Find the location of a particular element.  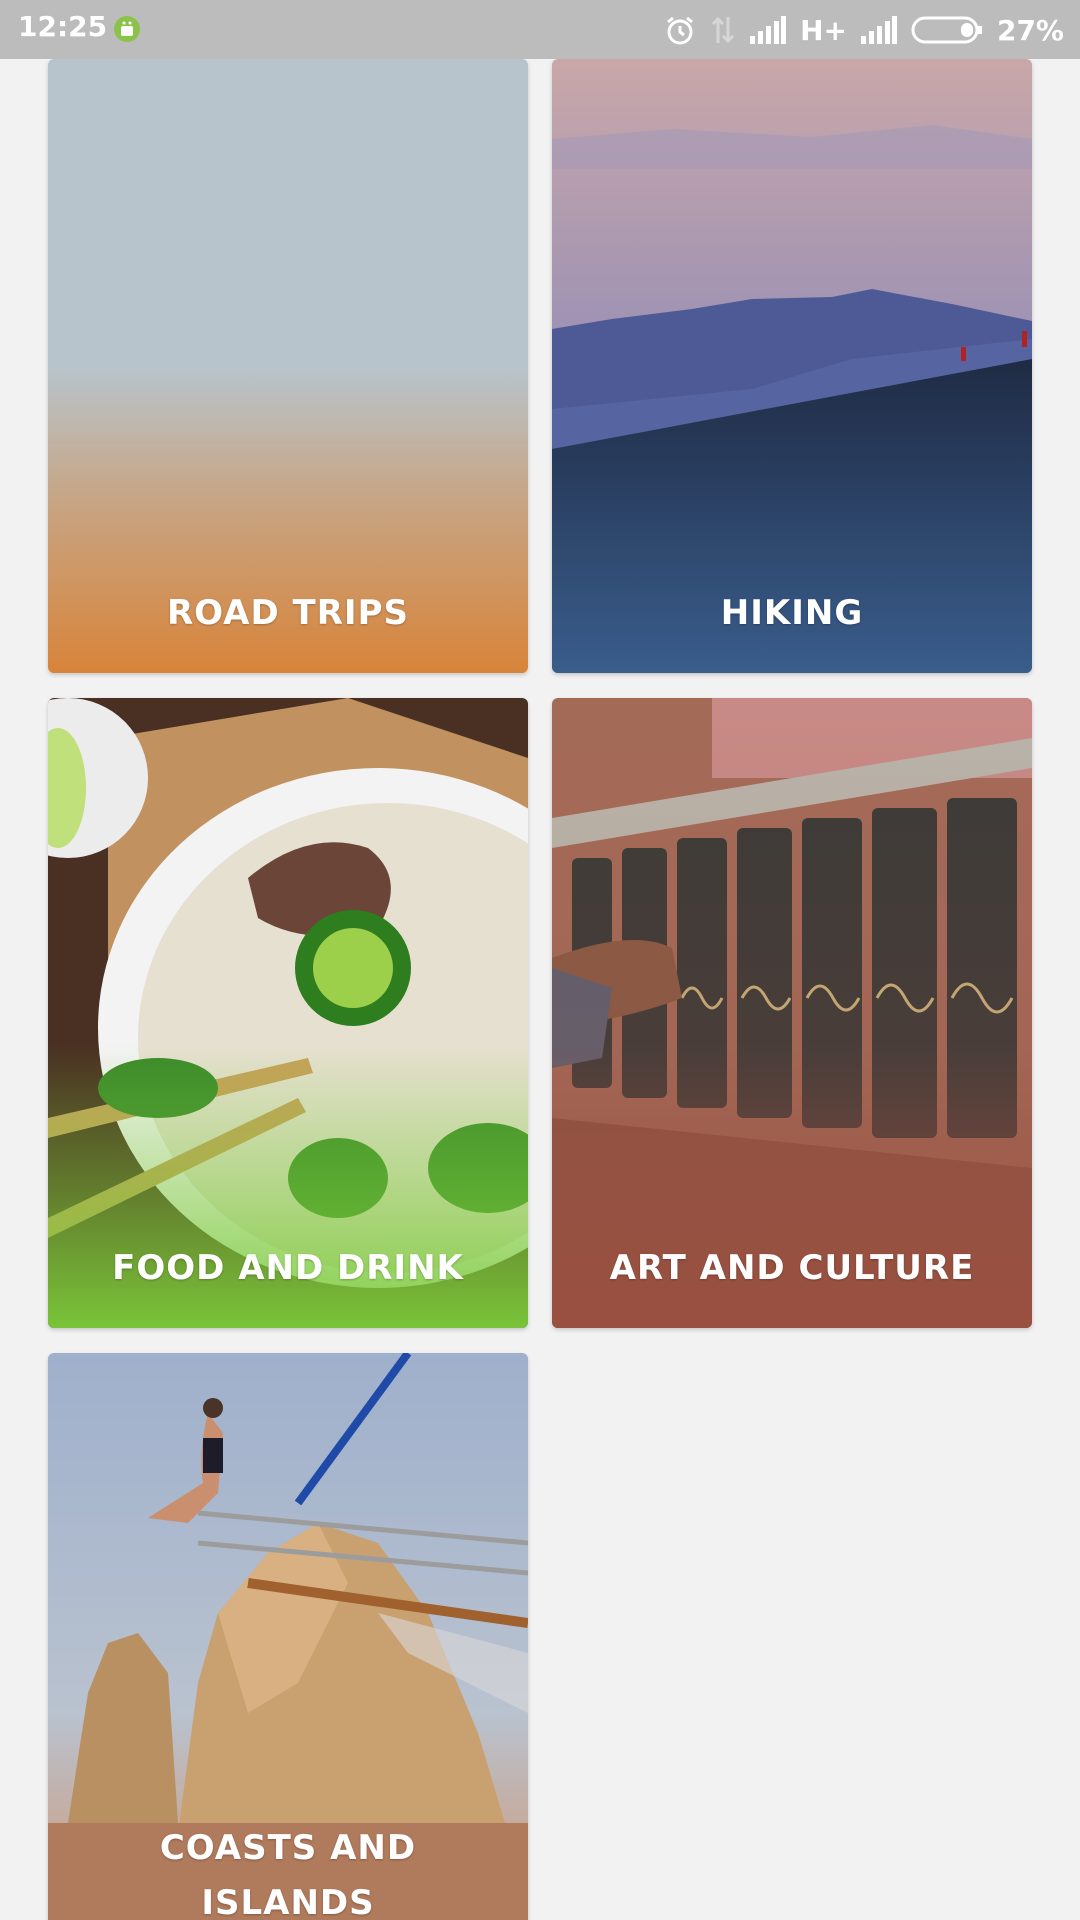

category-label: FOOD AND DRINK is located at coordinates (288, 1268).